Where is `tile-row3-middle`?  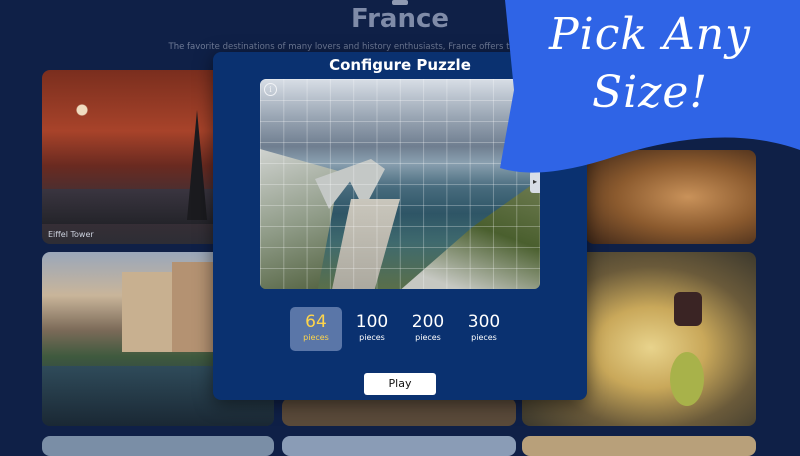
tile-row3-middle is located at coordinates (399, 446).